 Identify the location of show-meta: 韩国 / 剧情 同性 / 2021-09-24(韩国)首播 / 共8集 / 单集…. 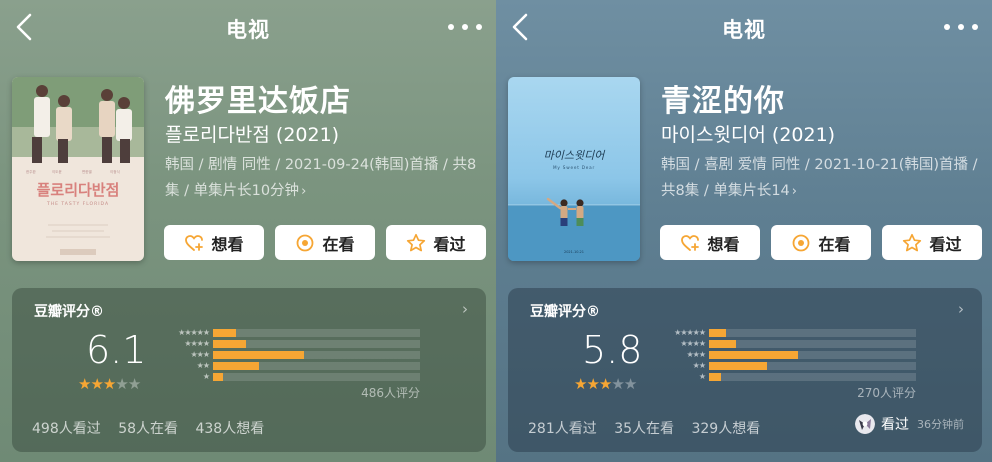
(324, 178).